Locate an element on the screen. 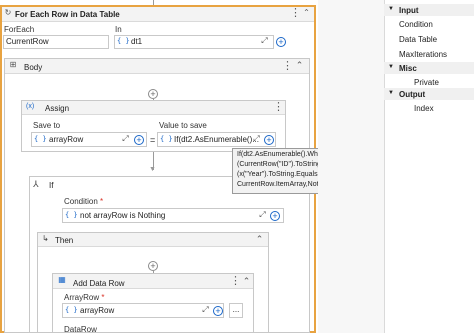 This screenshot has height=334, width=474. for-each-title: For Each Row in Data Table is located at coordinates (67, 14).